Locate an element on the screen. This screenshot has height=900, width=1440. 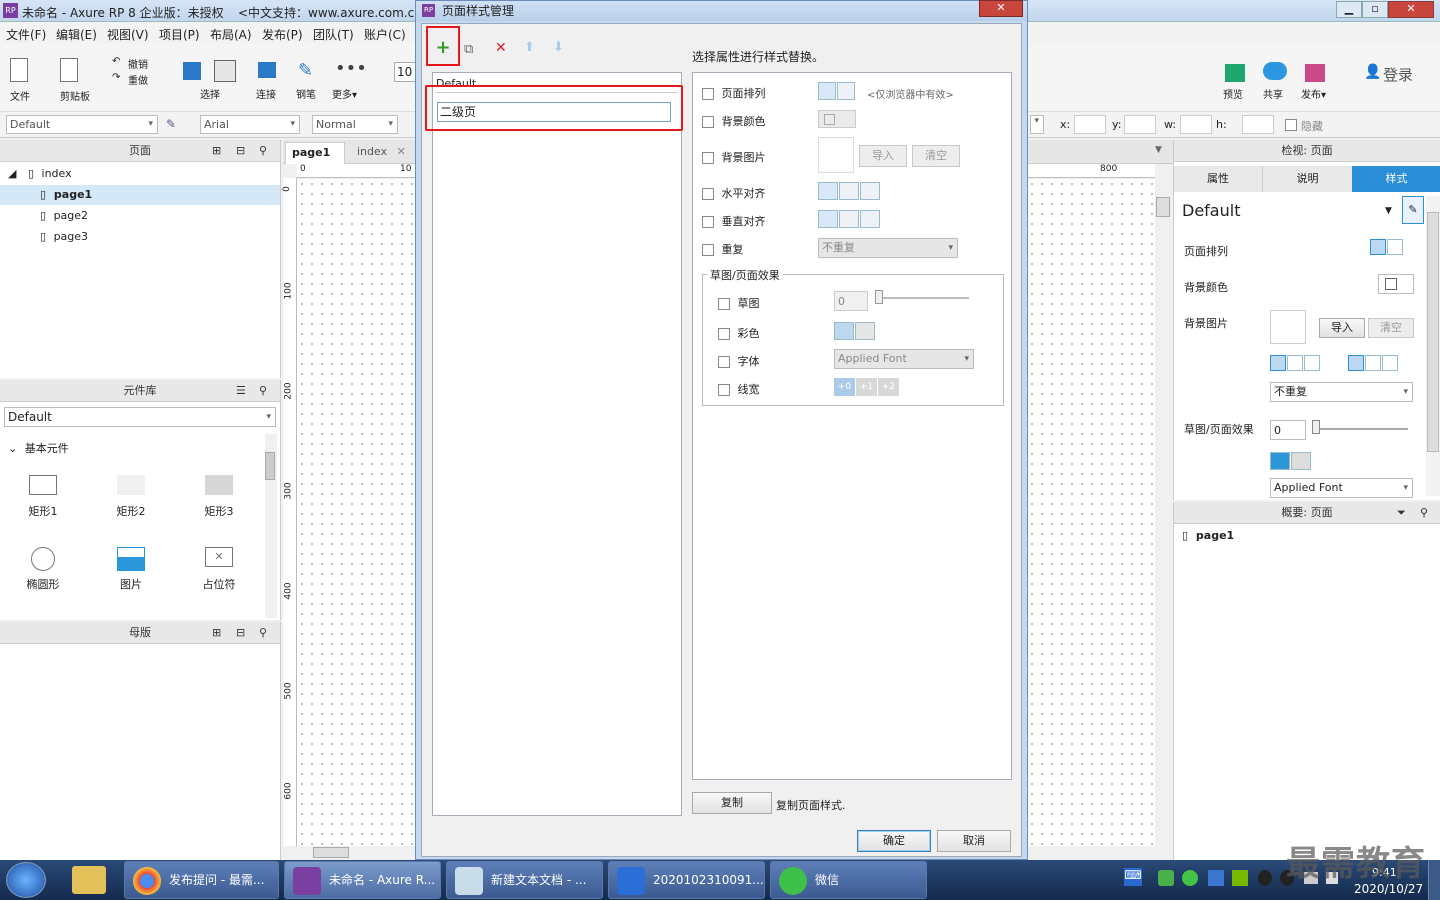
layout-buttons is located at coordinates (1387, 248).